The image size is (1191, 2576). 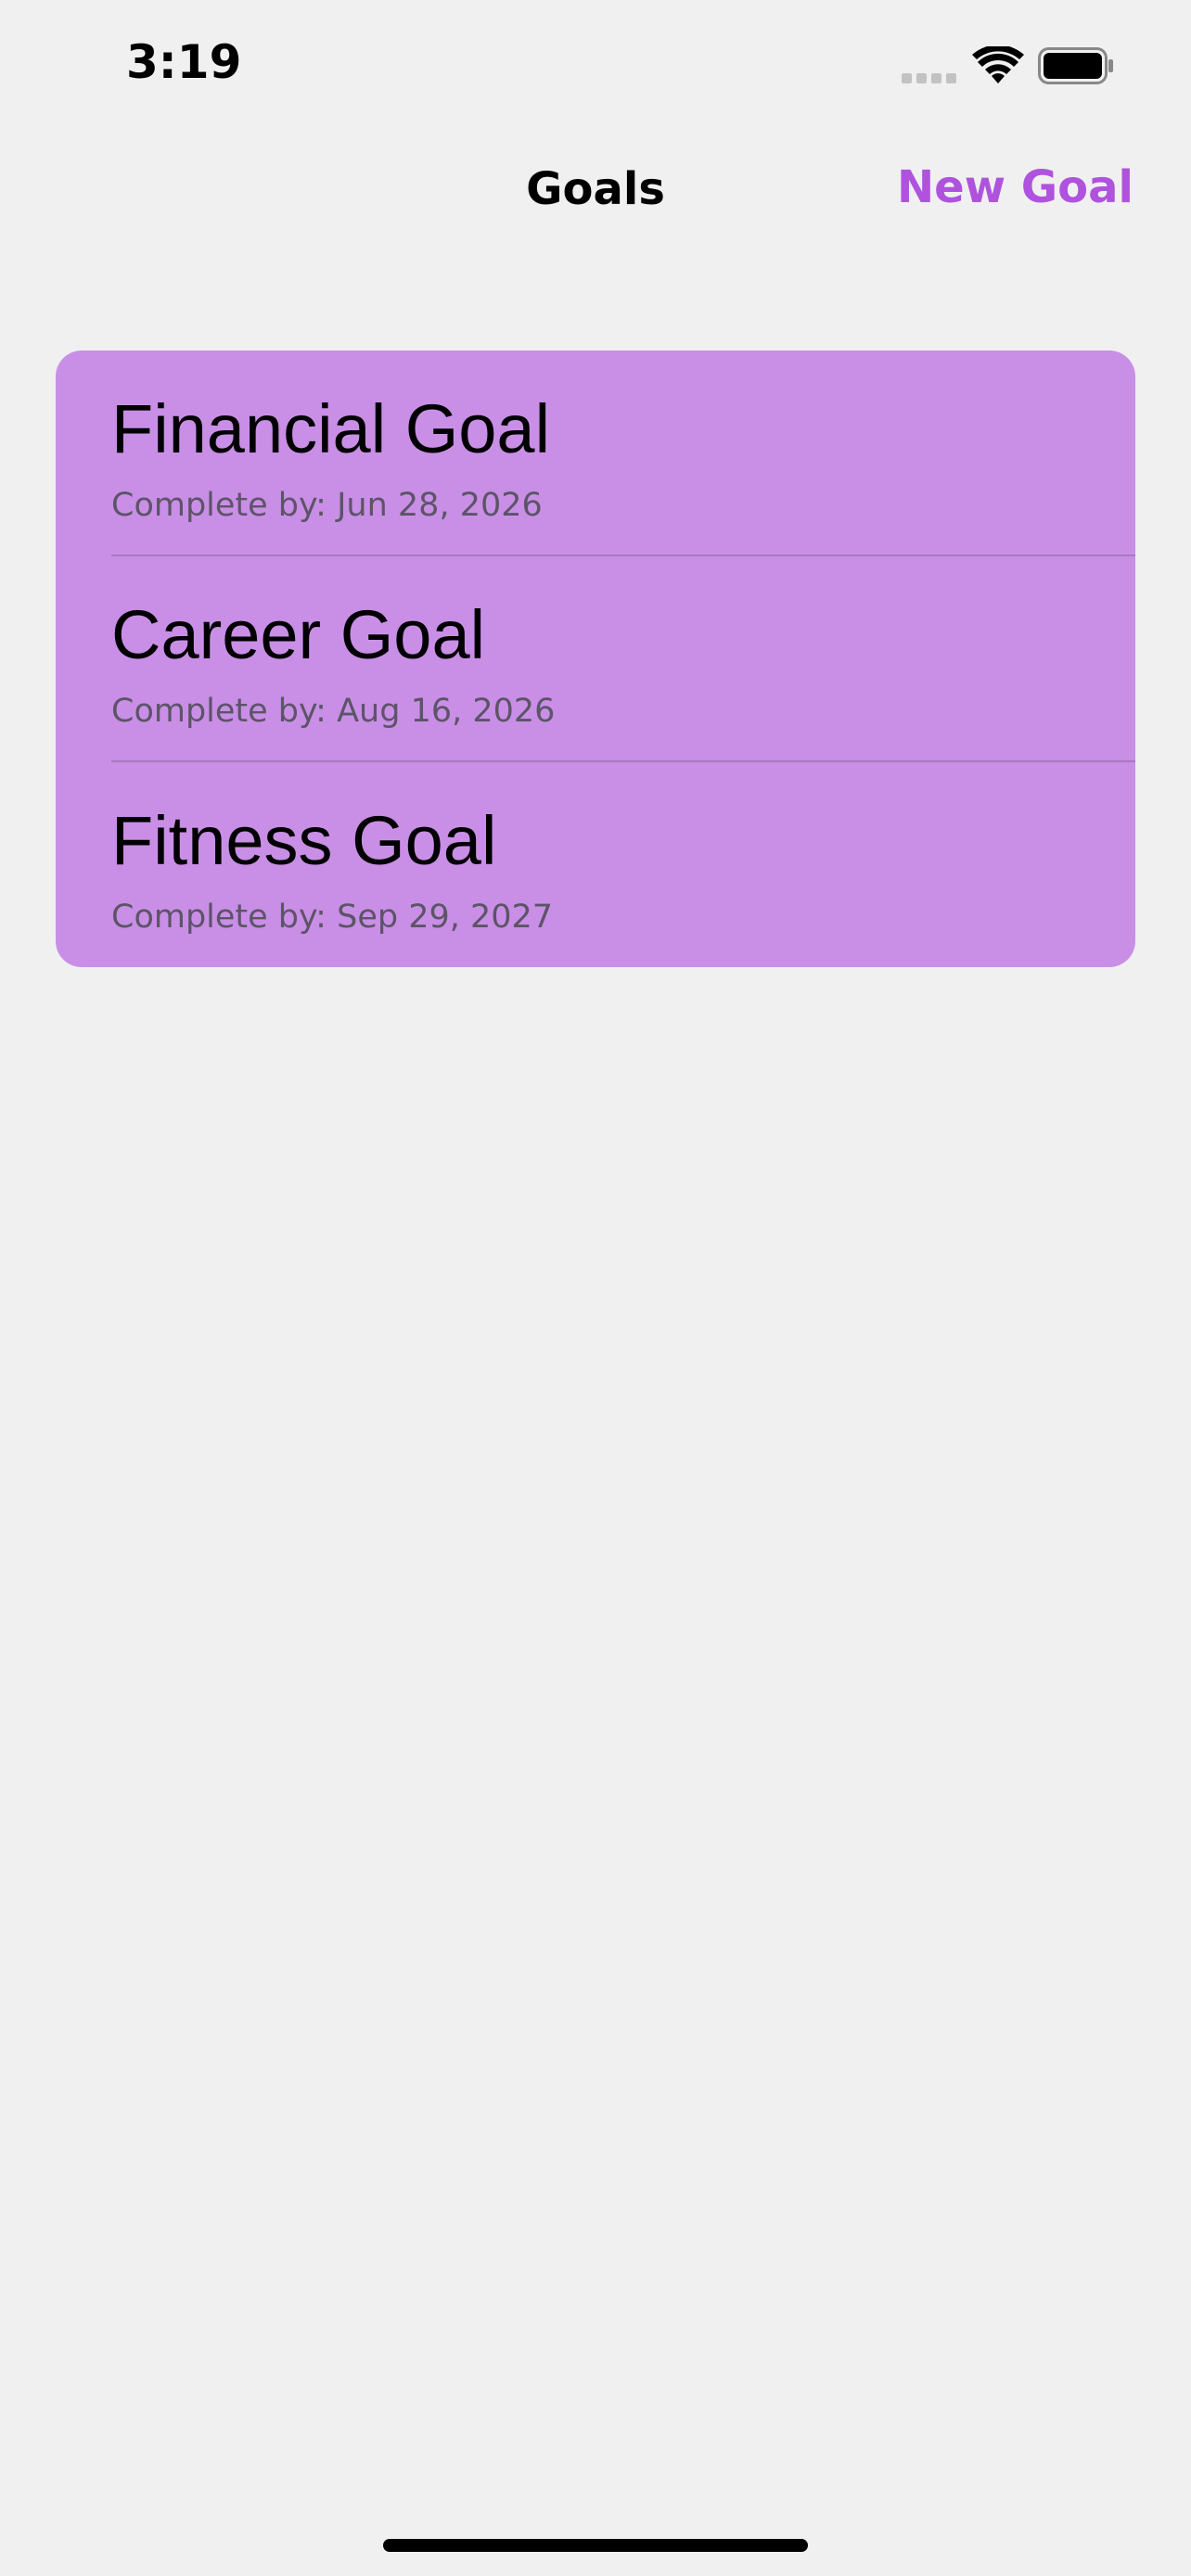 What do you see at coordinates (595, 2545) in the screenshot?
I see `home-indicator` at bounding box center [595, 2545].